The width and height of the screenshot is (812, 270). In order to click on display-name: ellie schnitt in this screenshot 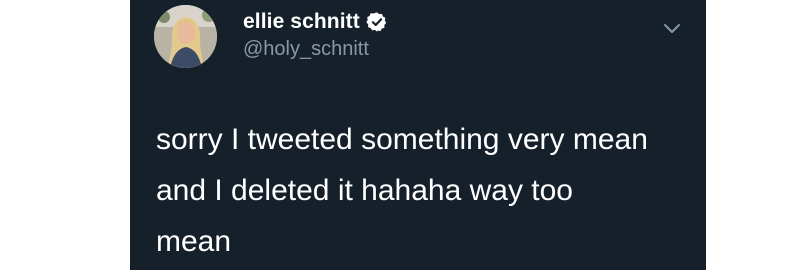, I will do `click(301, 22)`.